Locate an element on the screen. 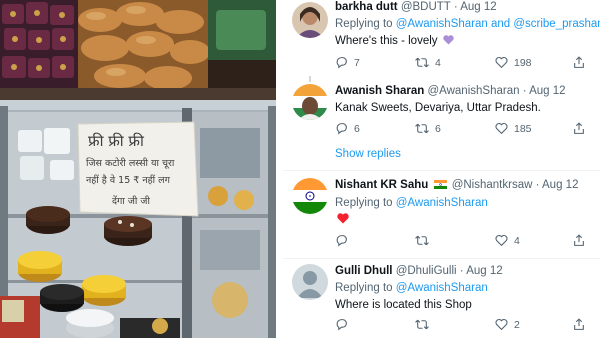  tweet-actions: 6 6 185 is located at coordinates (461, 130).